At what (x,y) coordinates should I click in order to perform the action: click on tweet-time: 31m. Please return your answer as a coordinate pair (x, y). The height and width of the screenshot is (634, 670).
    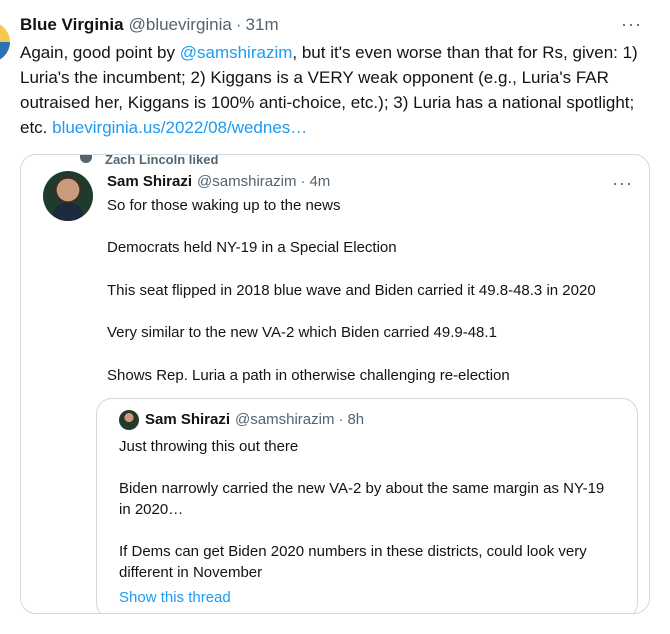
    Looking at the image, I should click on (262, 25).